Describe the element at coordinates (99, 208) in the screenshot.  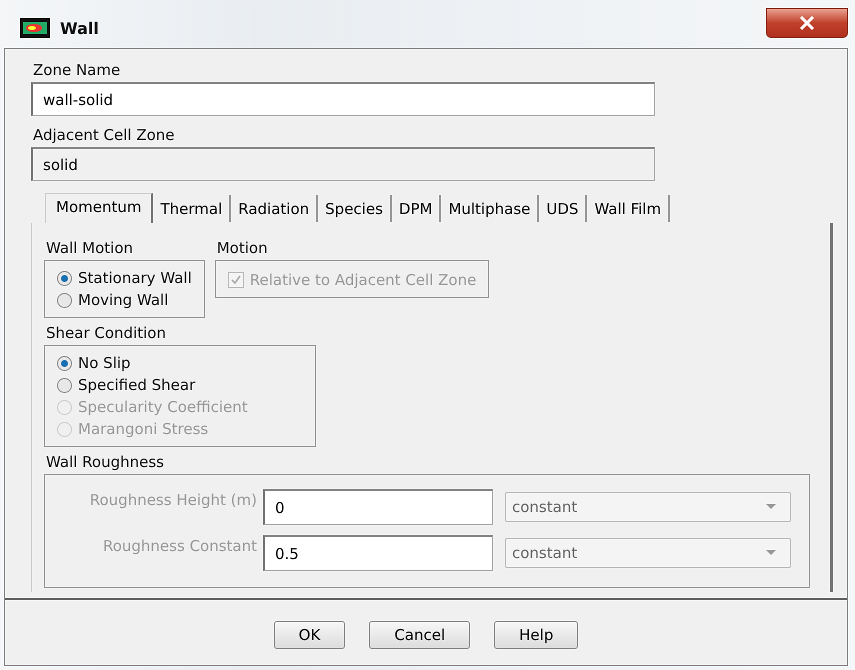
I see `tab: Momentum` at that location.